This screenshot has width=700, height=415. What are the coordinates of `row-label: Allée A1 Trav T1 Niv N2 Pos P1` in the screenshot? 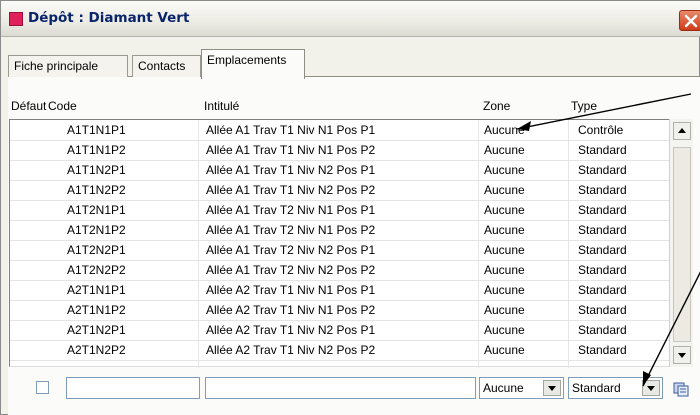 It's located at (291, 170).